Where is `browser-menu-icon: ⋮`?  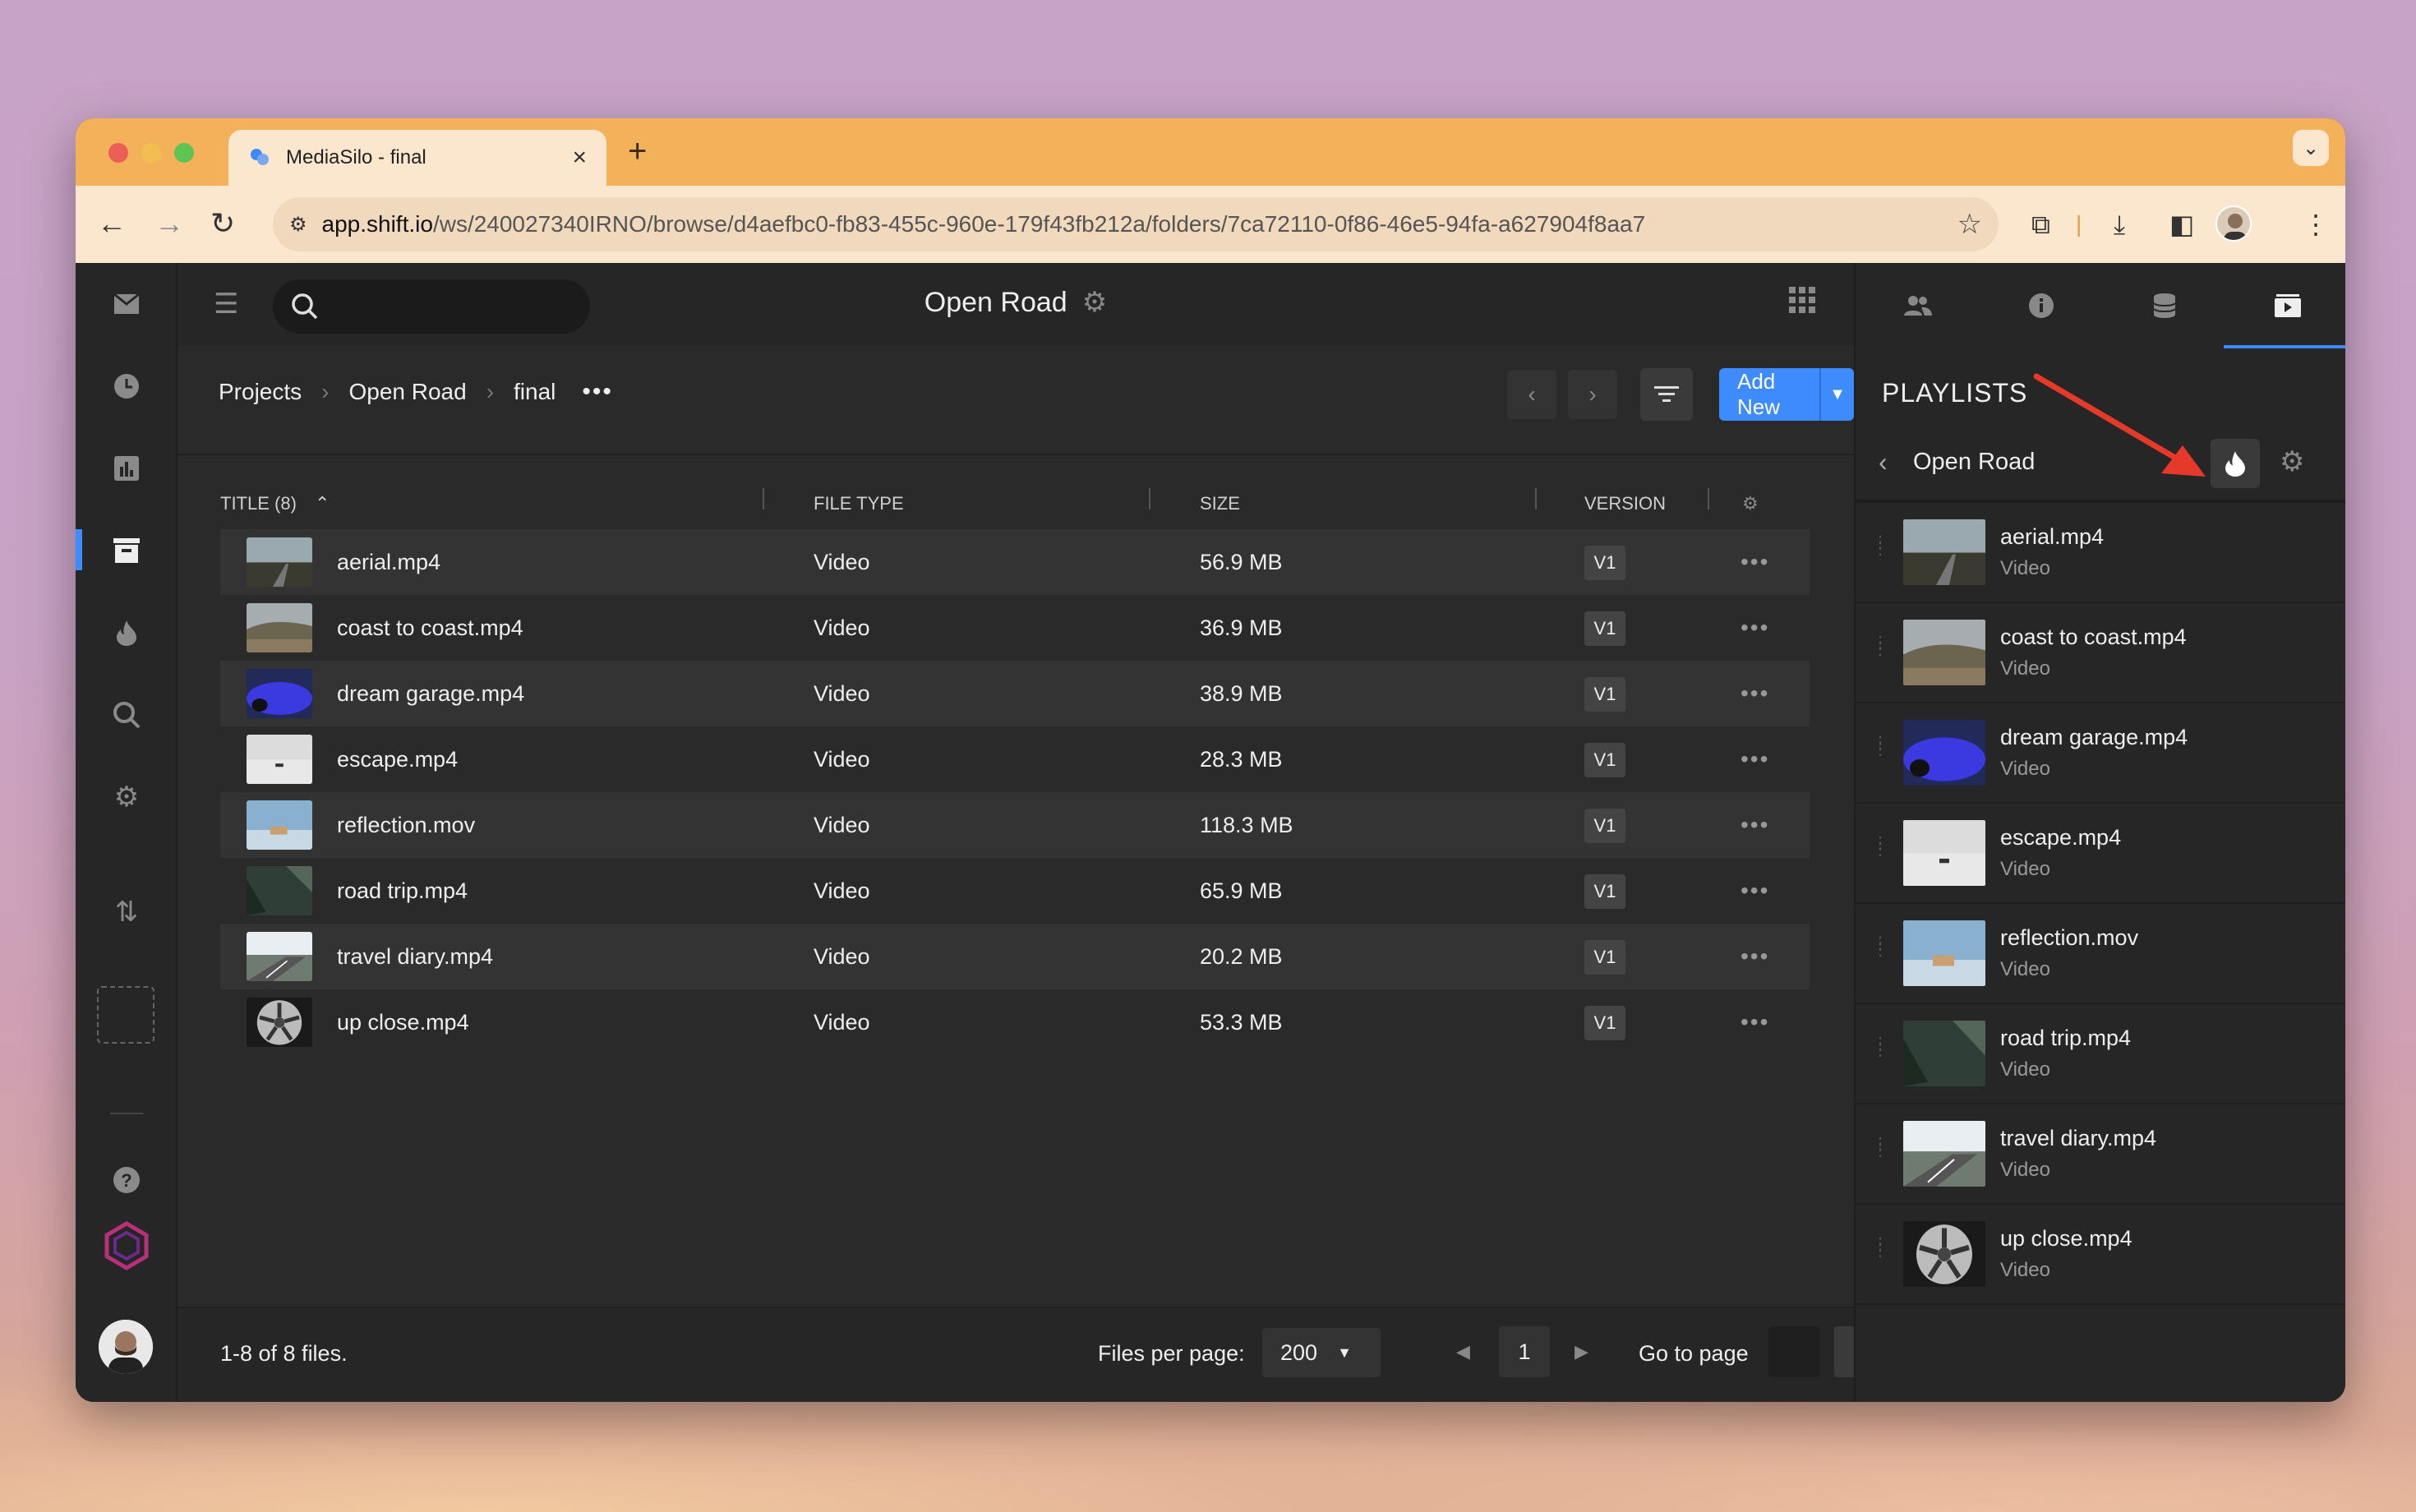 browser-menu-icon: ⋮ is located at coordinates (2316, 225).